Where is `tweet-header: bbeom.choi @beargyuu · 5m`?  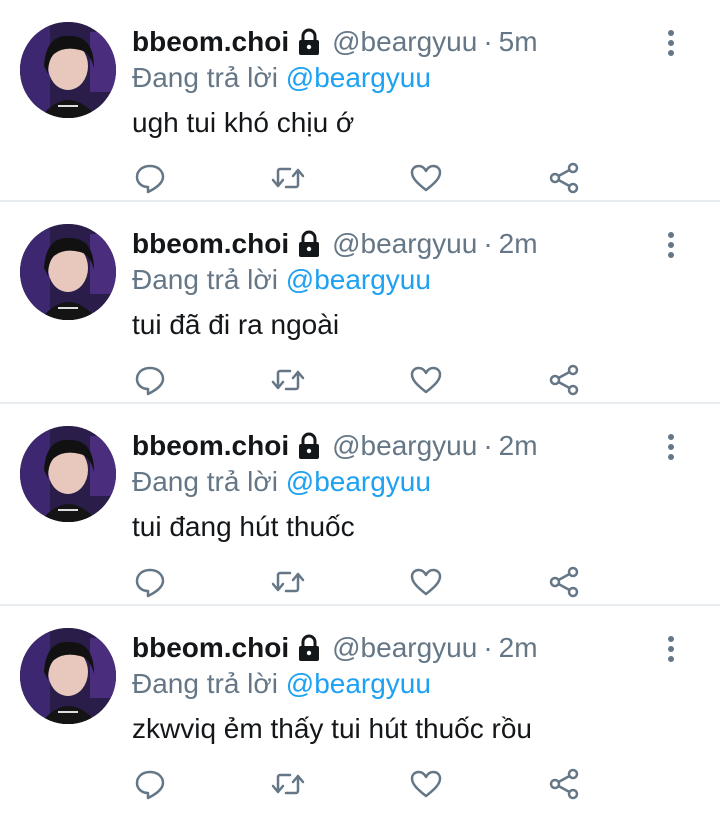
tweet-header: bbeom.choi @beargyuu · 5m is located at coordinates (335, 42).